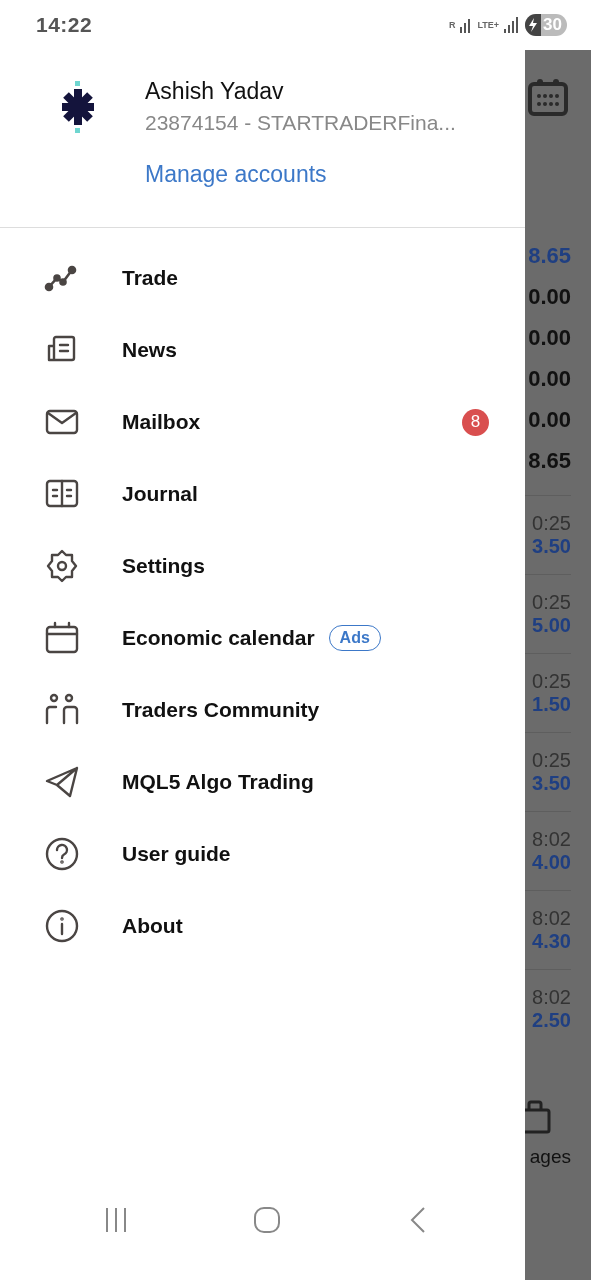  What do you see at coordinates (262, 422) in the screenshot?
I see `menu-item: Mailbox 8` at bounding box center [262, 422].